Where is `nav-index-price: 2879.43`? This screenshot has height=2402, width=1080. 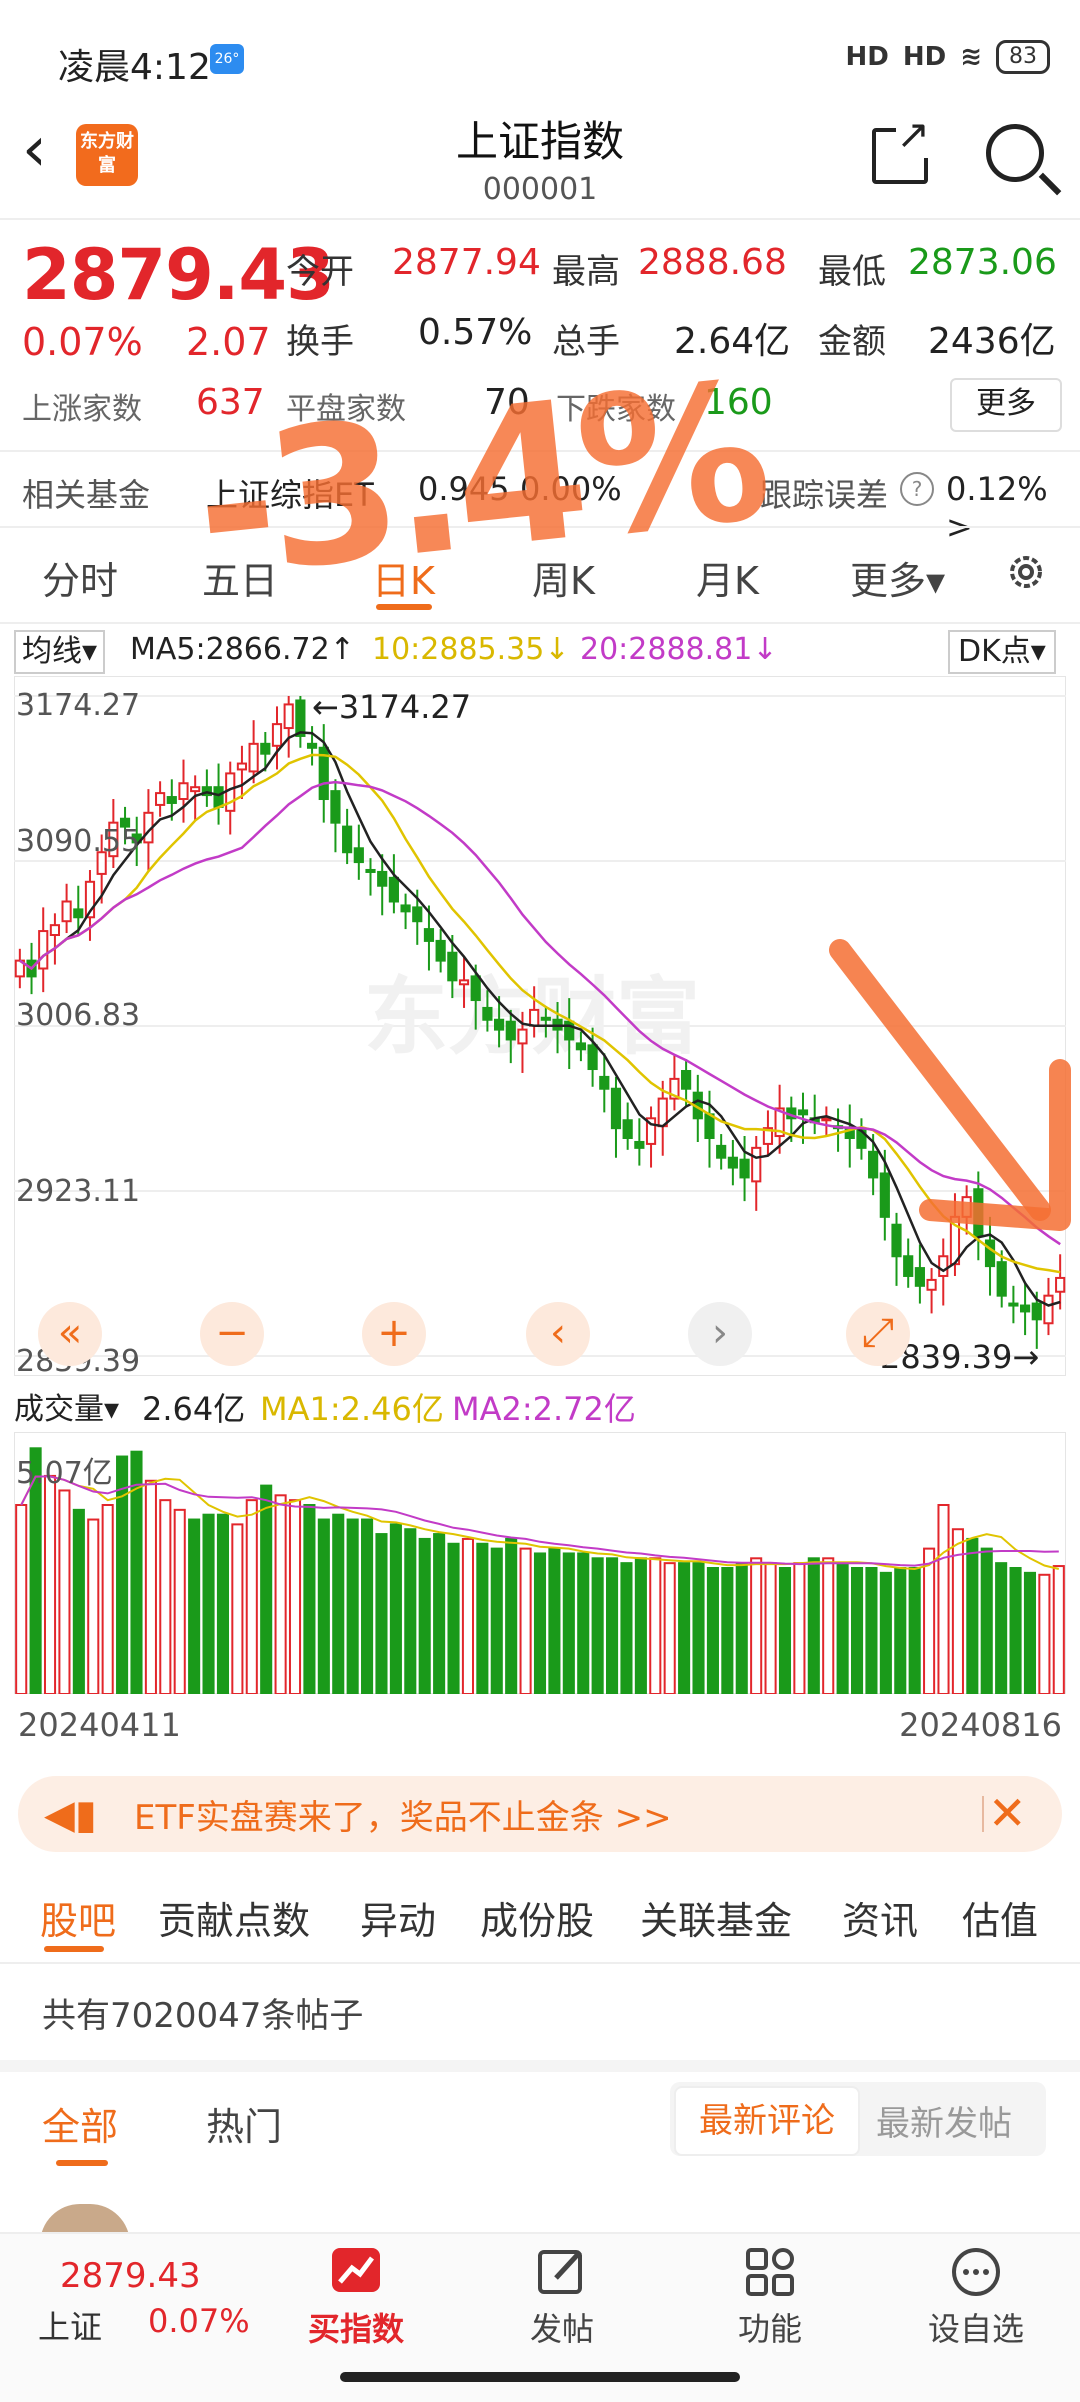 nav-index-price: 2879.43 is located at coordinates (130, 2276).